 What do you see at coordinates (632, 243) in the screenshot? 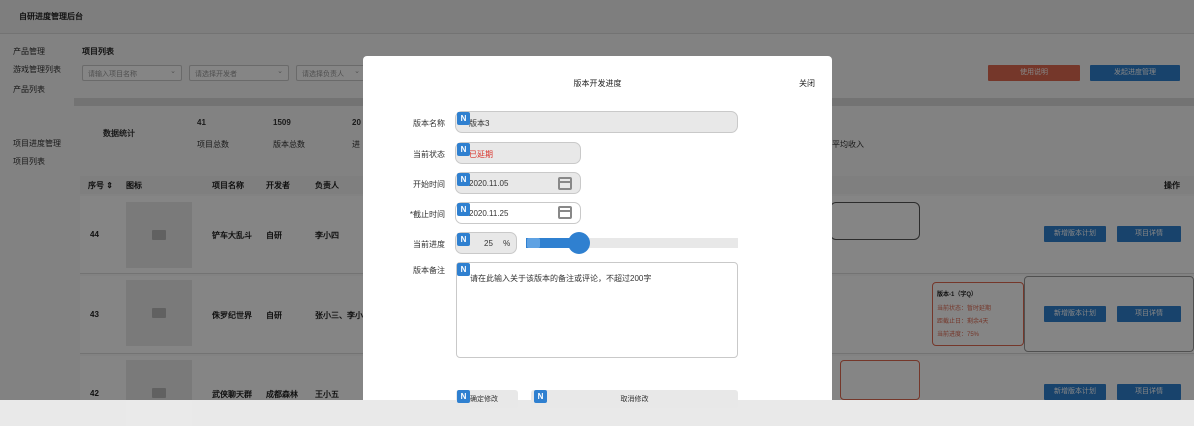
I see `progress-slider-track` at bounding box center [632, 243].